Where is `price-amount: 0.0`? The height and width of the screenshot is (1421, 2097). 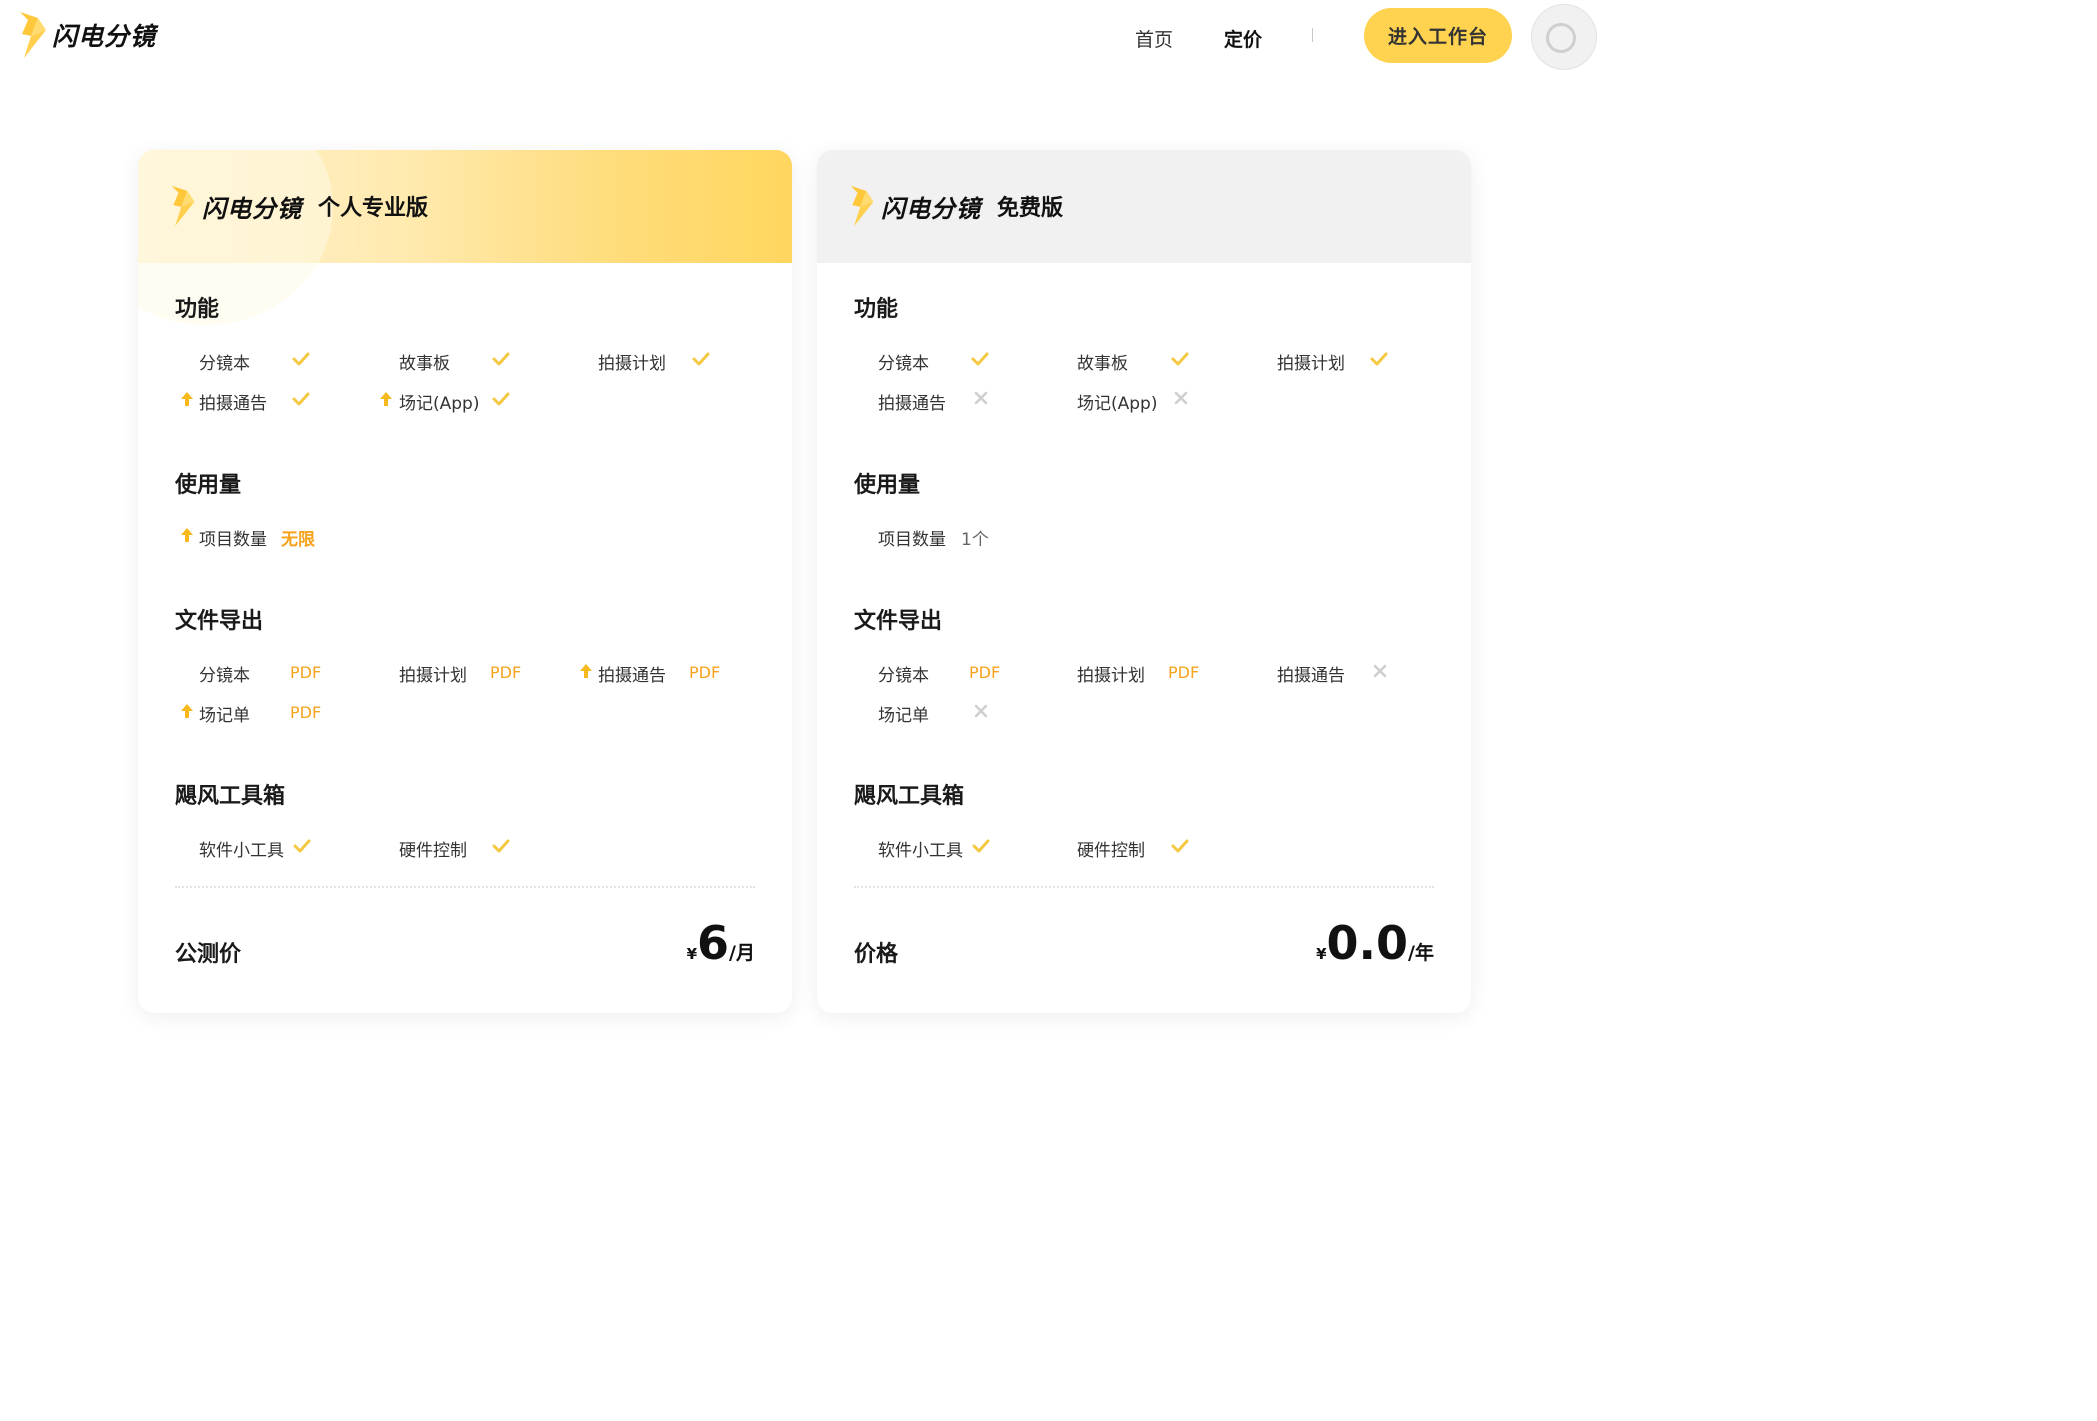 price-amount: 0.0 is located at coordinates (1367, 943).